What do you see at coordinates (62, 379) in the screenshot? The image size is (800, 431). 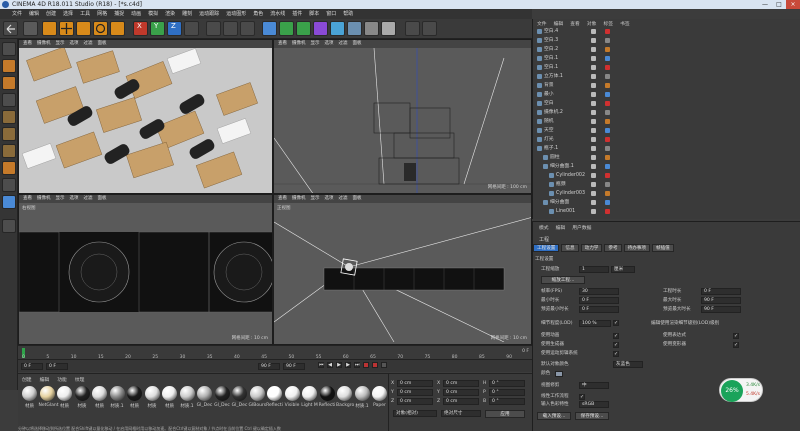 I see `mat-menu-function: 功能` at bounding box center [62, 379].